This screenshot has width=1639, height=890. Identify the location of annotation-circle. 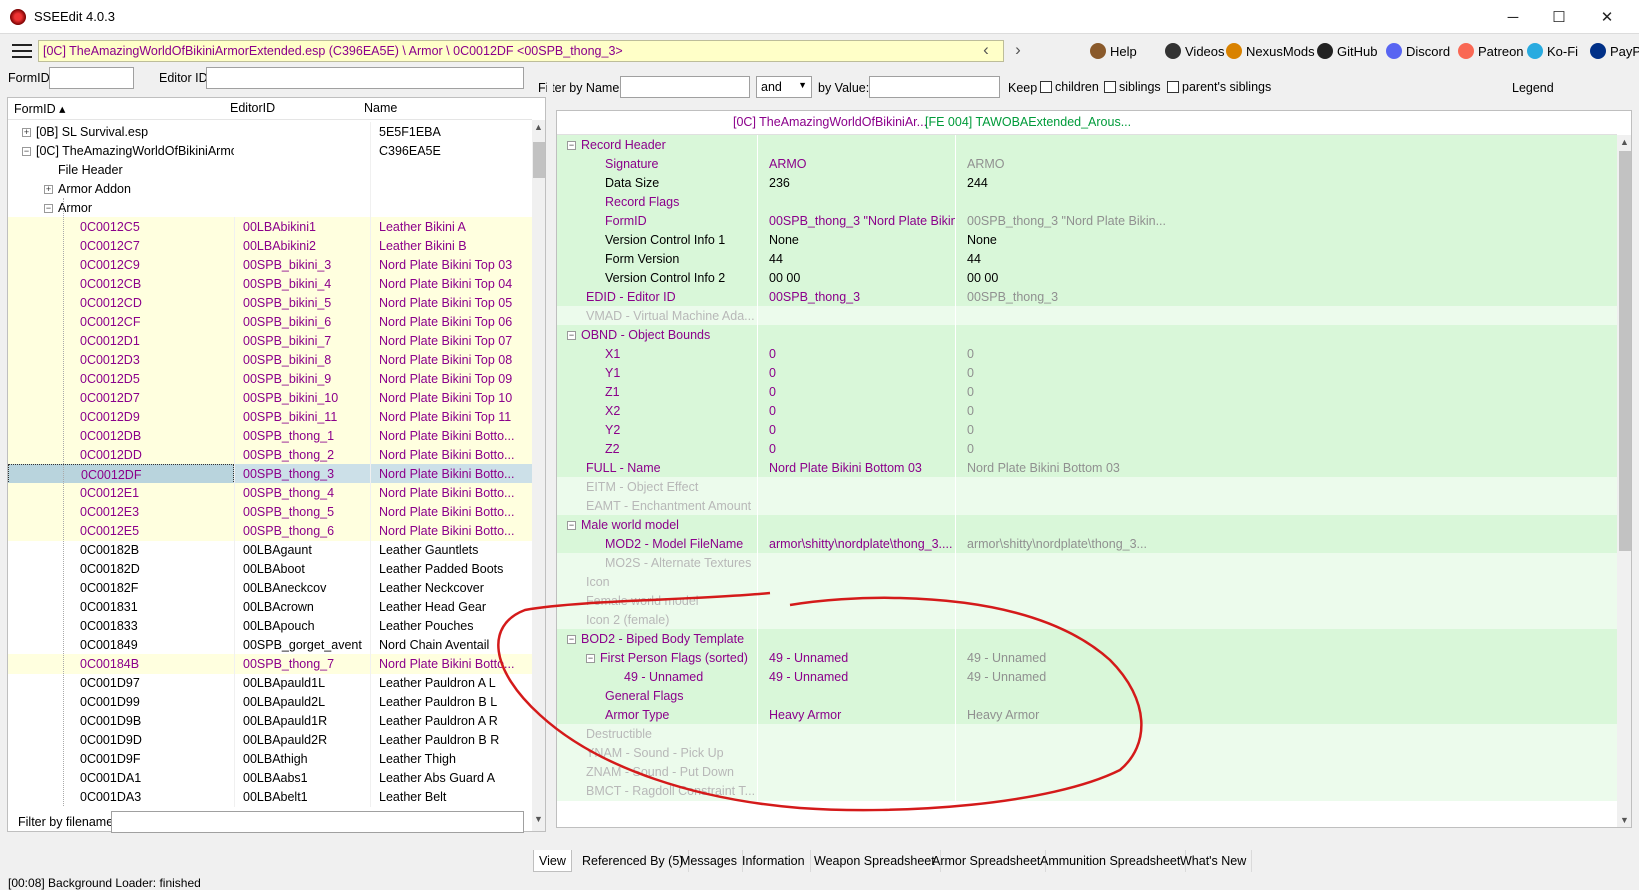
(820, 701).